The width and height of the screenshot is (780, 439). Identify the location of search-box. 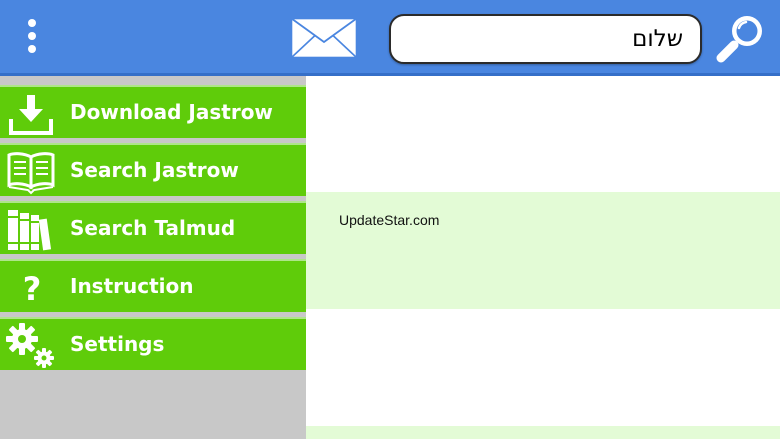
(545, 39).